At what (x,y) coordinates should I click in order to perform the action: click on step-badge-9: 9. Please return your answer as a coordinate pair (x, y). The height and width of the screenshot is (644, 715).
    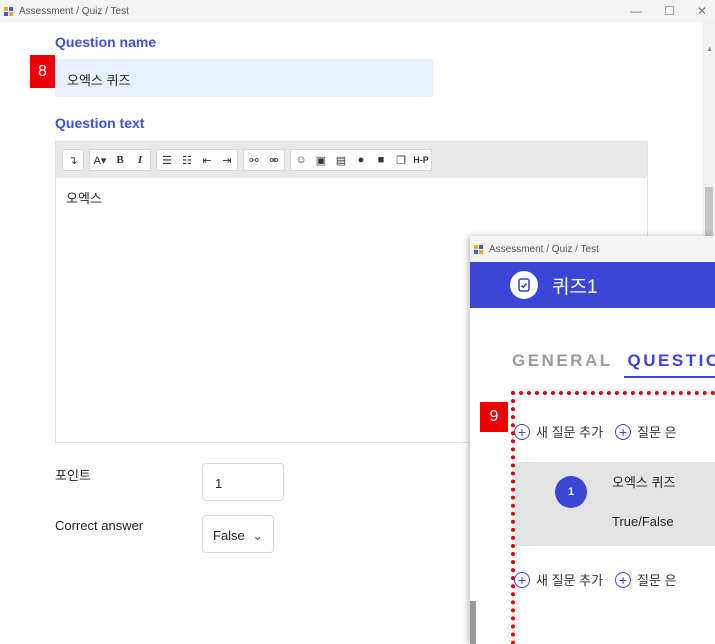
    Looking at the image, I should click on (494, 417).